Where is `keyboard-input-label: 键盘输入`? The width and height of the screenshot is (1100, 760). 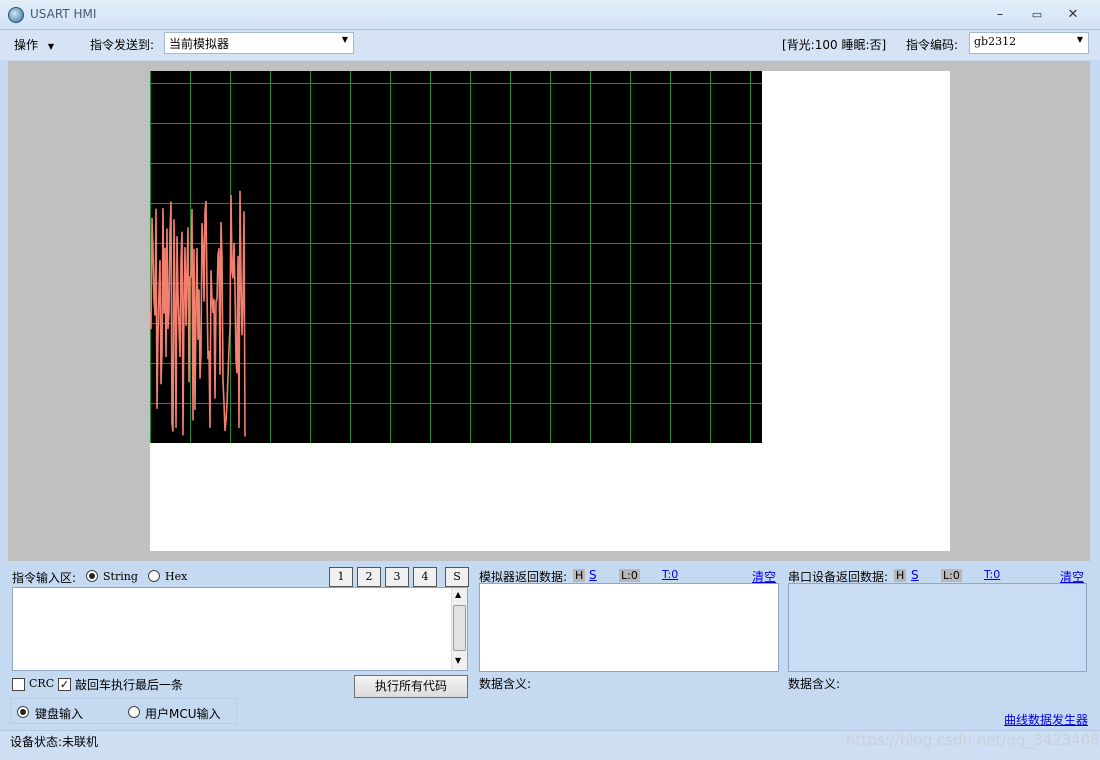
keyboard-input-label: 键盘输入 is located at coordinates (59, 714).